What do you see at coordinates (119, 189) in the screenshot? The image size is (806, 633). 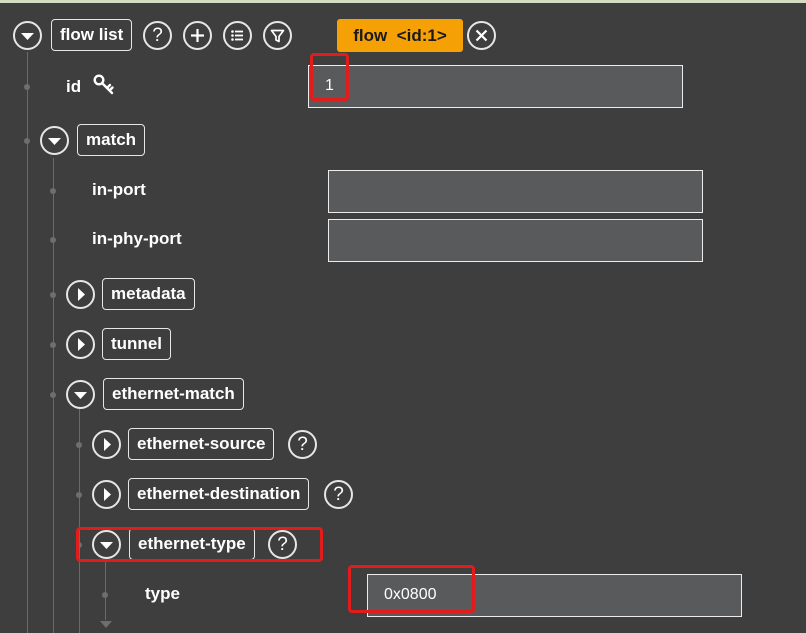 I see `in-port-label: in-port` at bounding box center [119, 189].